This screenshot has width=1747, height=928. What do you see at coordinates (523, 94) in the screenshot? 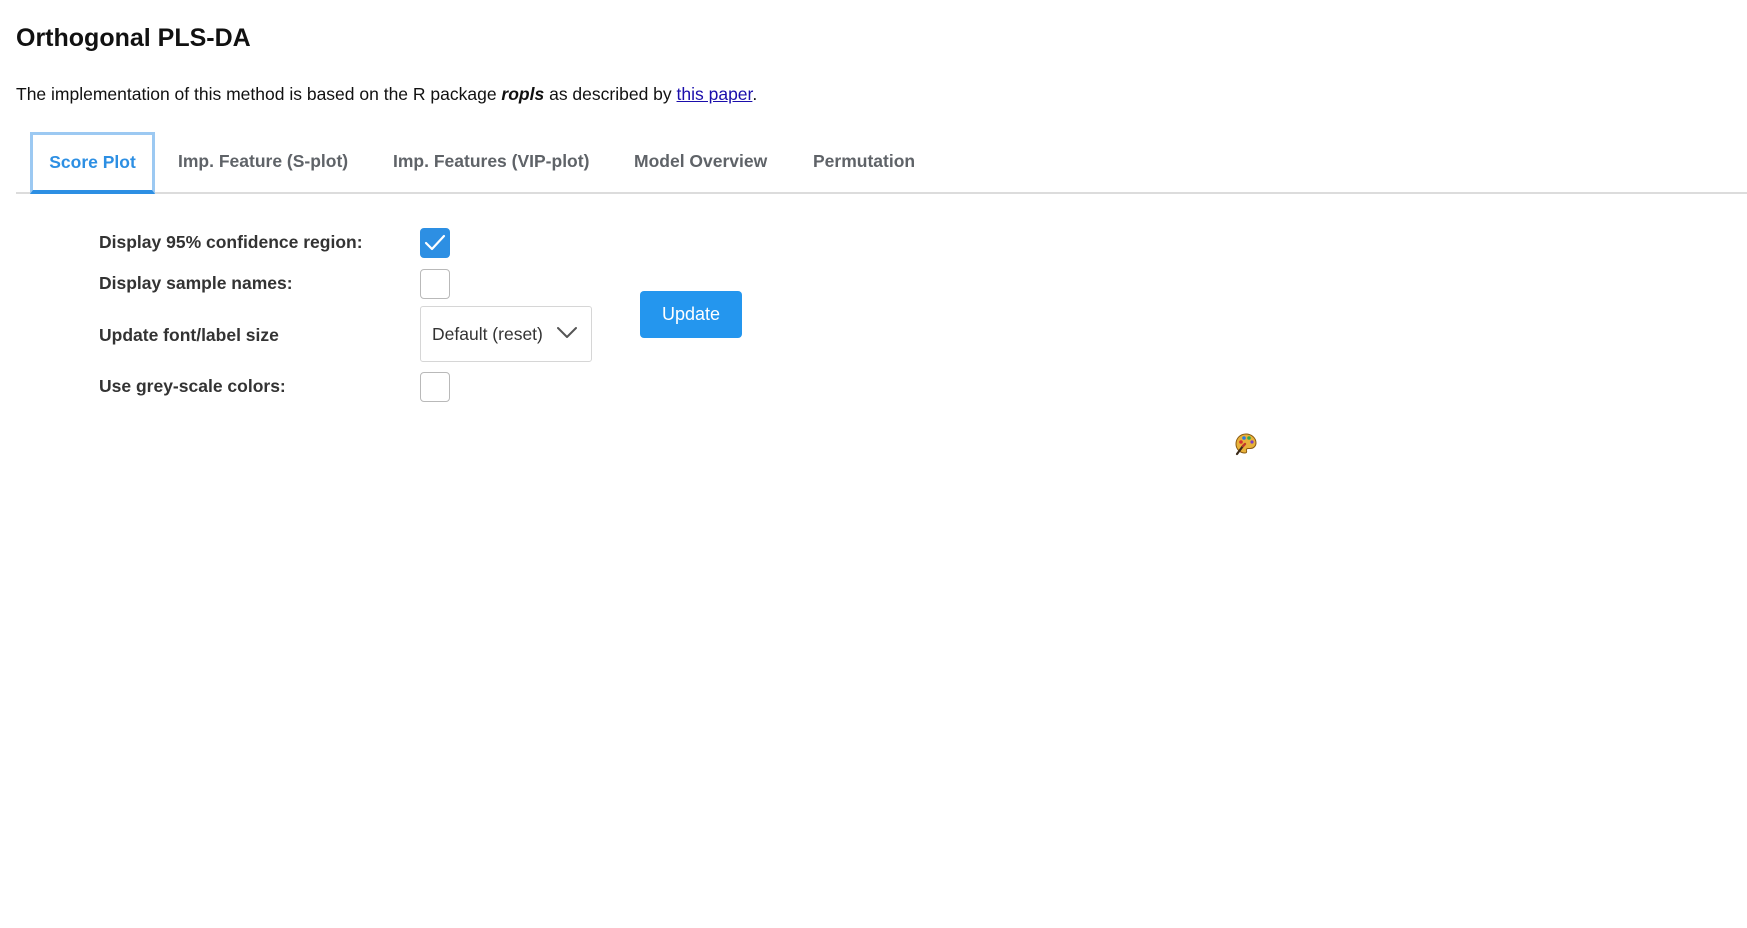
I see `package-name: ropls` at bounding box center [523, 94].